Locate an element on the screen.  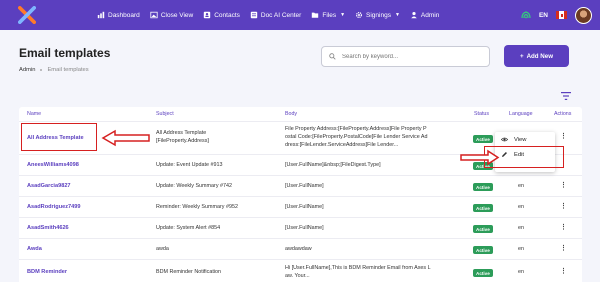
template-subject: [FileProperty.Address] is located at coordinates (182, 141).